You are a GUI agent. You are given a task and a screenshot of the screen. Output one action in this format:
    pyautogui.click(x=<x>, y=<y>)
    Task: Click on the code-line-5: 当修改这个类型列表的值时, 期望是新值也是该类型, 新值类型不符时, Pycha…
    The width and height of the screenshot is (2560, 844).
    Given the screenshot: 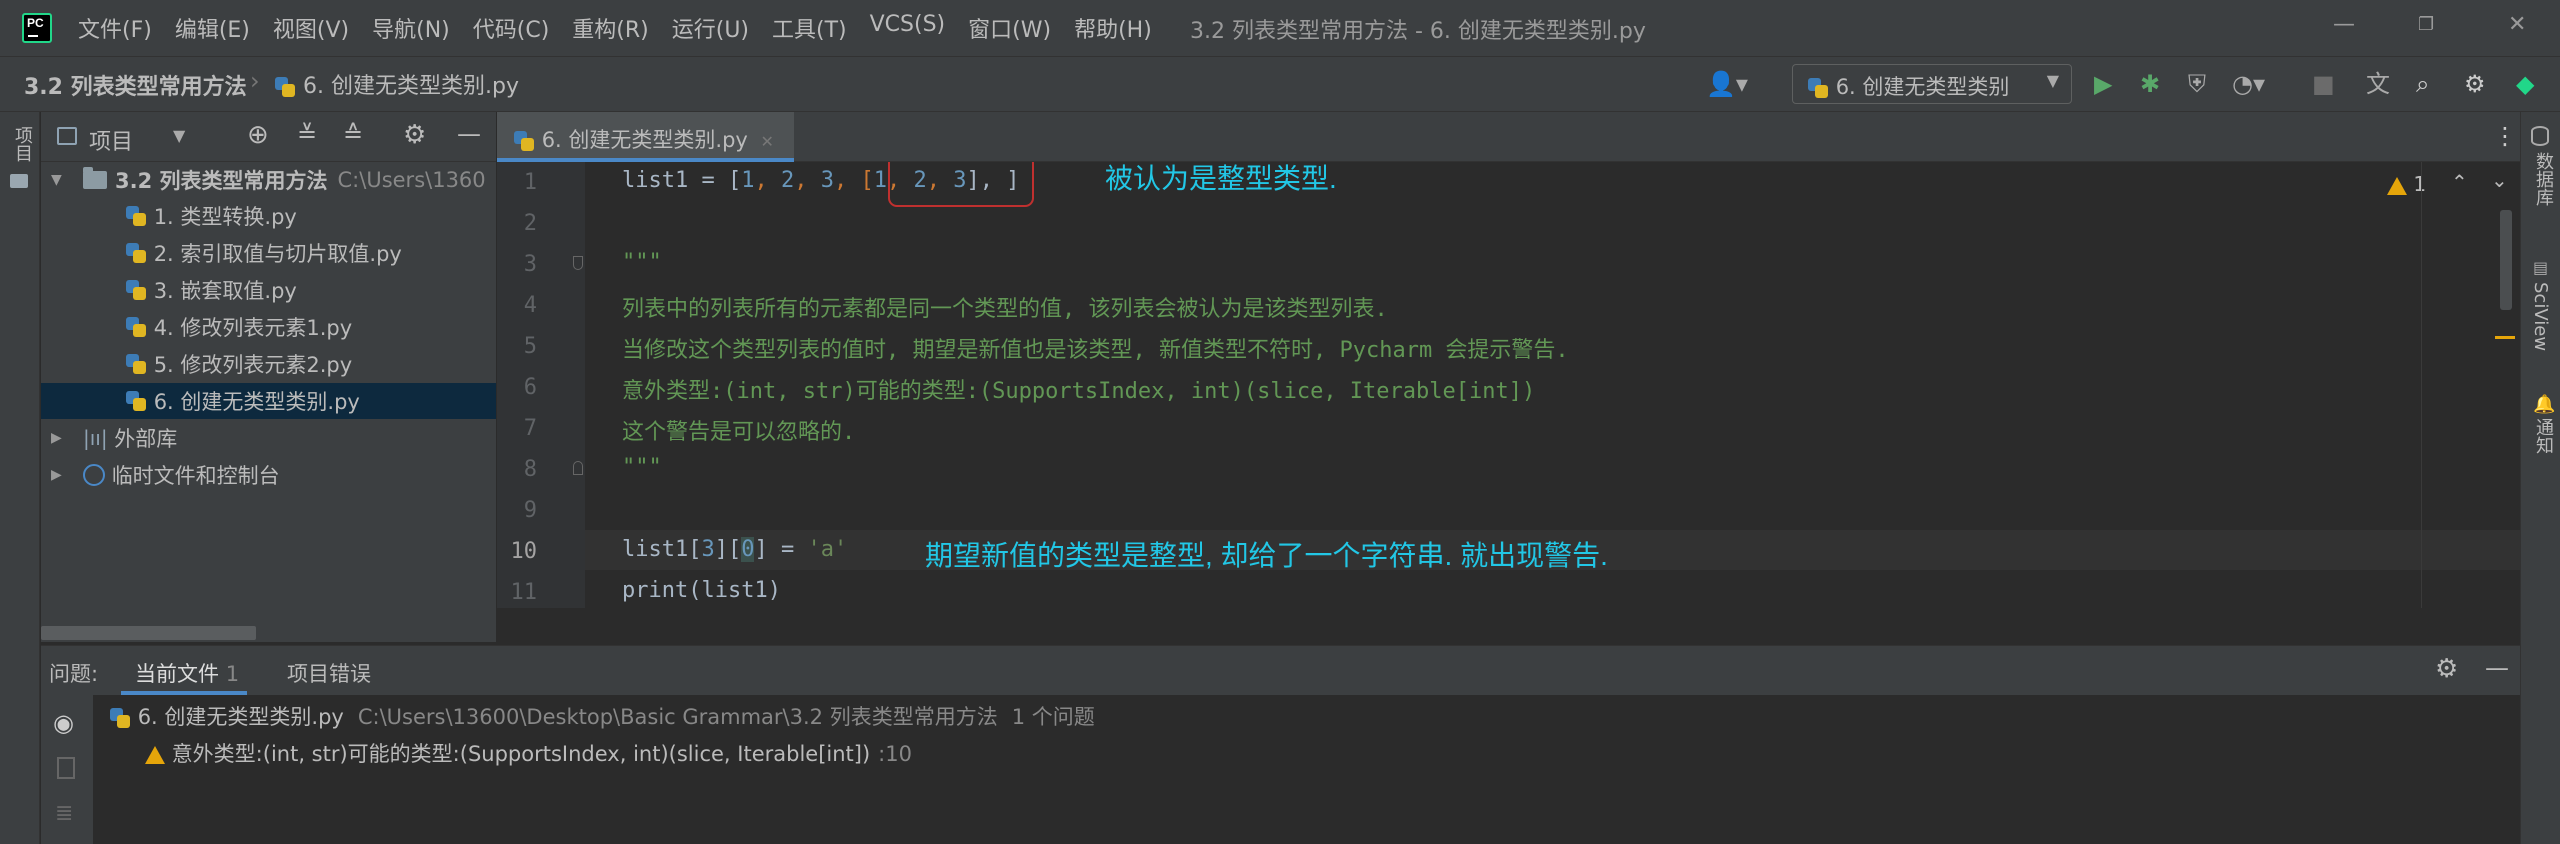 What is the action you would take?
    pyautogui.click(x=1095, y=348)
    